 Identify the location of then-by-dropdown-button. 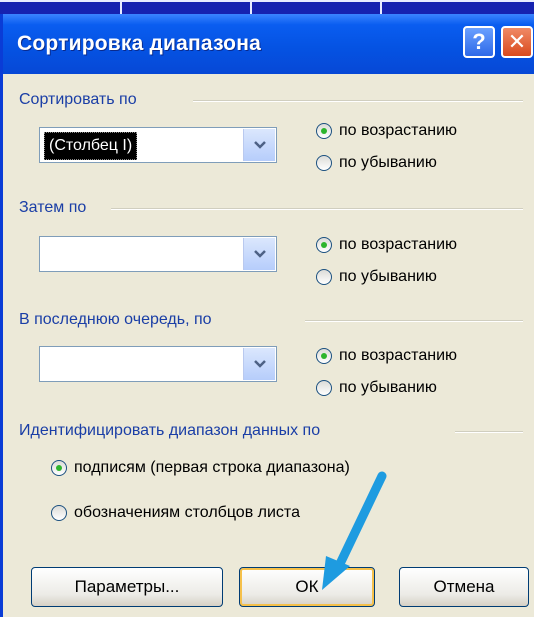
(259, 254).